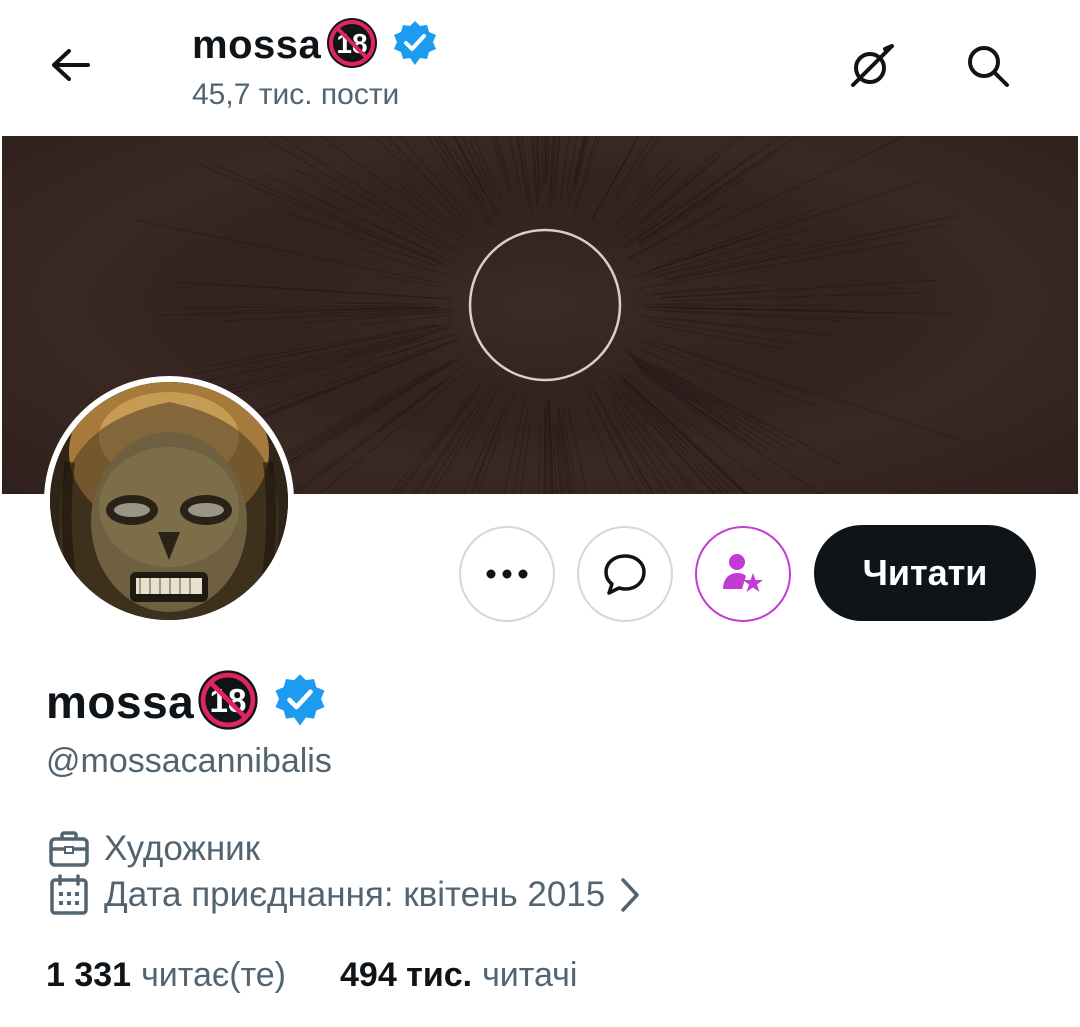 Image resolution: width=1080 pixels, height=1027 pixels. I want to click on back-button, so click(70, 65).